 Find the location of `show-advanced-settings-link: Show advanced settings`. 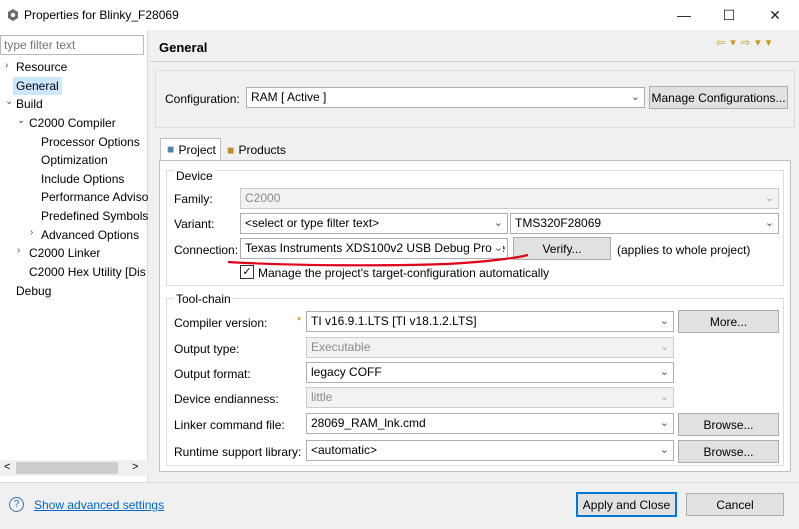

show-advanced-settings-link: Show advanced settings is located at coordinates (99, 505).